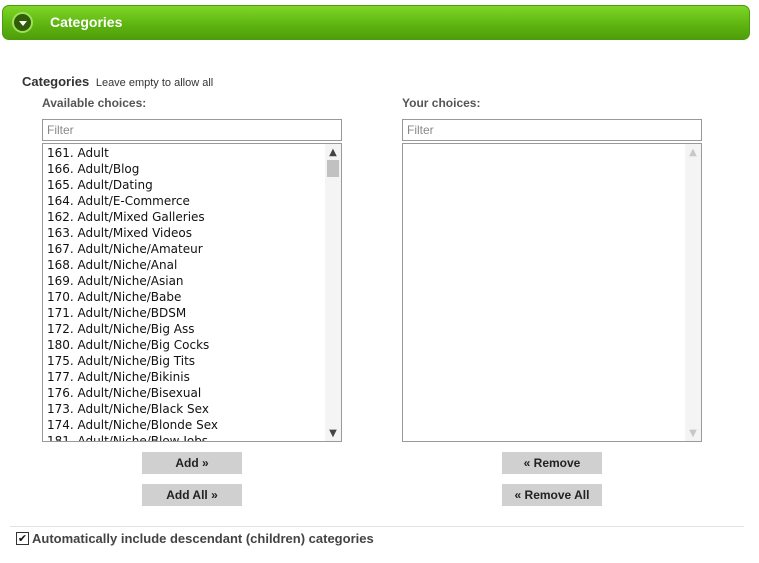 The width and height of the screenshot is (759, 563). I want to click on list-item: 177. Adult/Niche/Bikinis, so click(186, 377).